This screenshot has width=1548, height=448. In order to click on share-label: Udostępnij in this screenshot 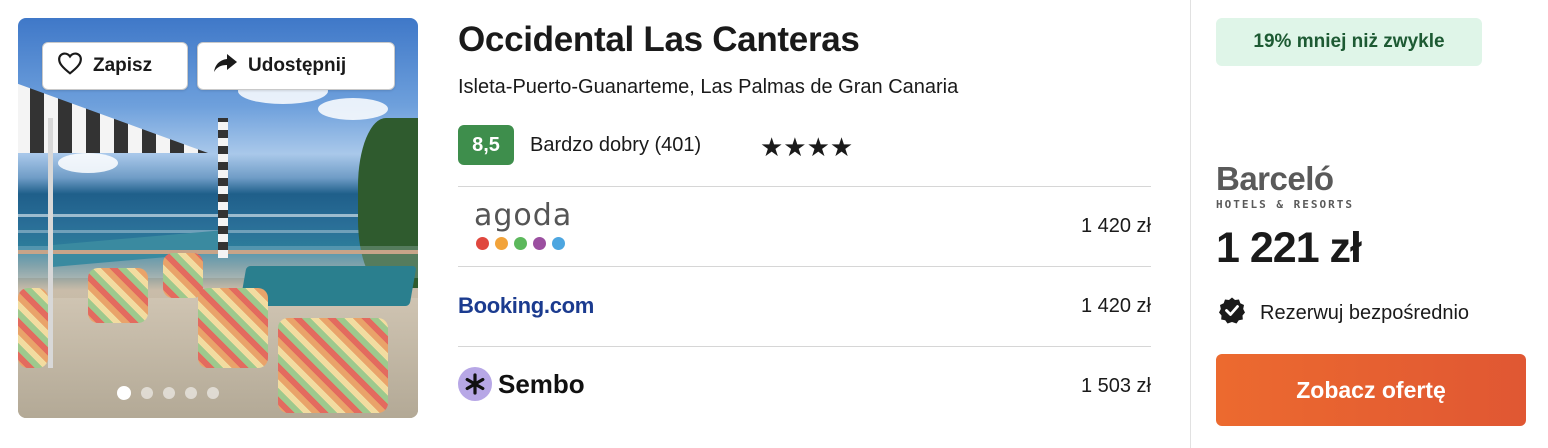, I will do `click(297, 65)`.